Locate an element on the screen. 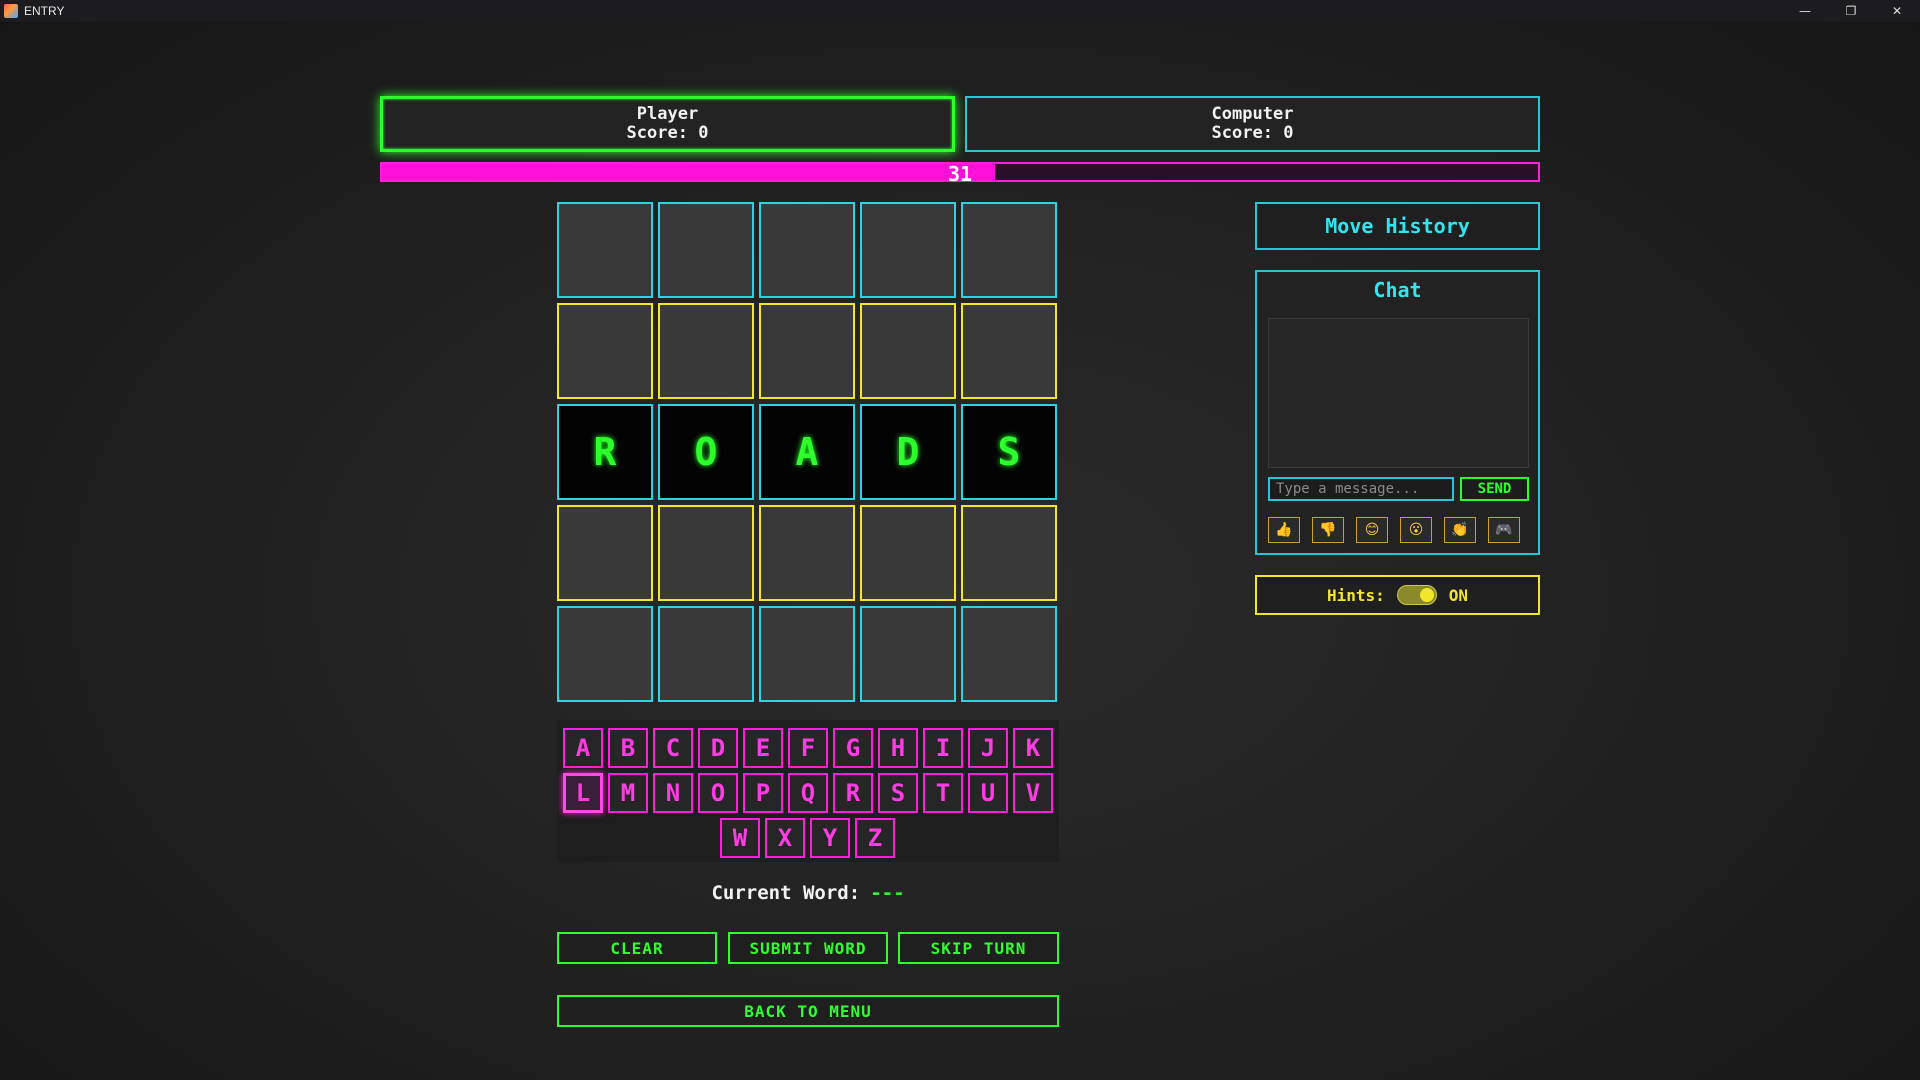  current-word-display: Current Word: --- is located at coordinates (808, 893).